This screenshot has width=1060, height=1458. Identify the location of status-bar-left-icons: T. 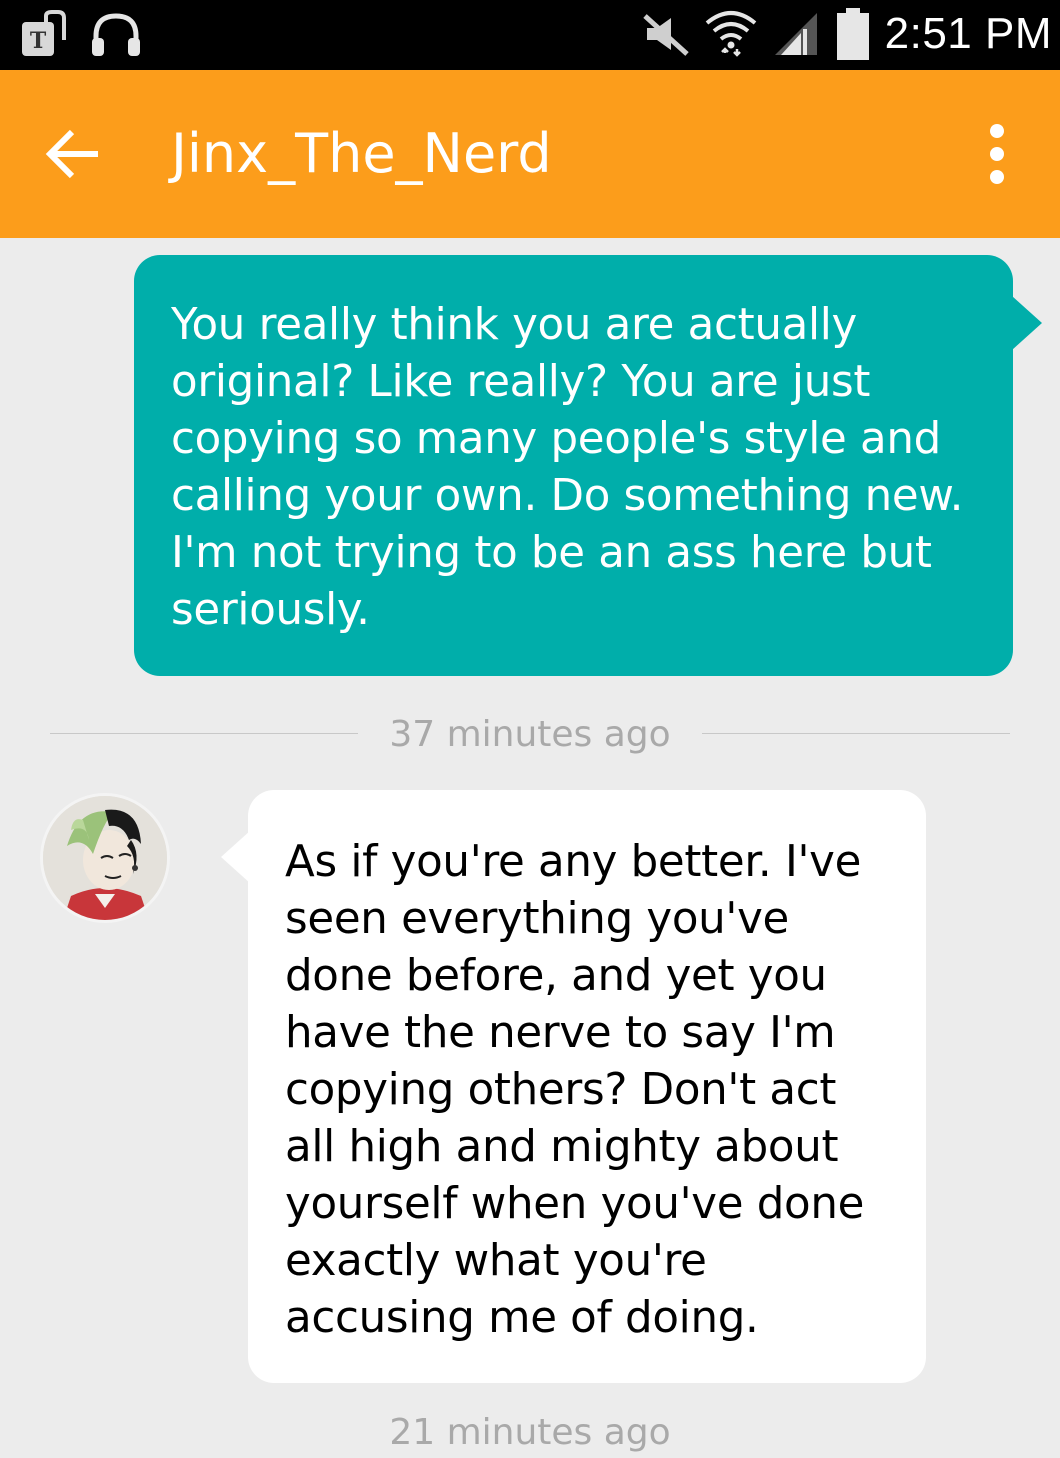
(80, 35).